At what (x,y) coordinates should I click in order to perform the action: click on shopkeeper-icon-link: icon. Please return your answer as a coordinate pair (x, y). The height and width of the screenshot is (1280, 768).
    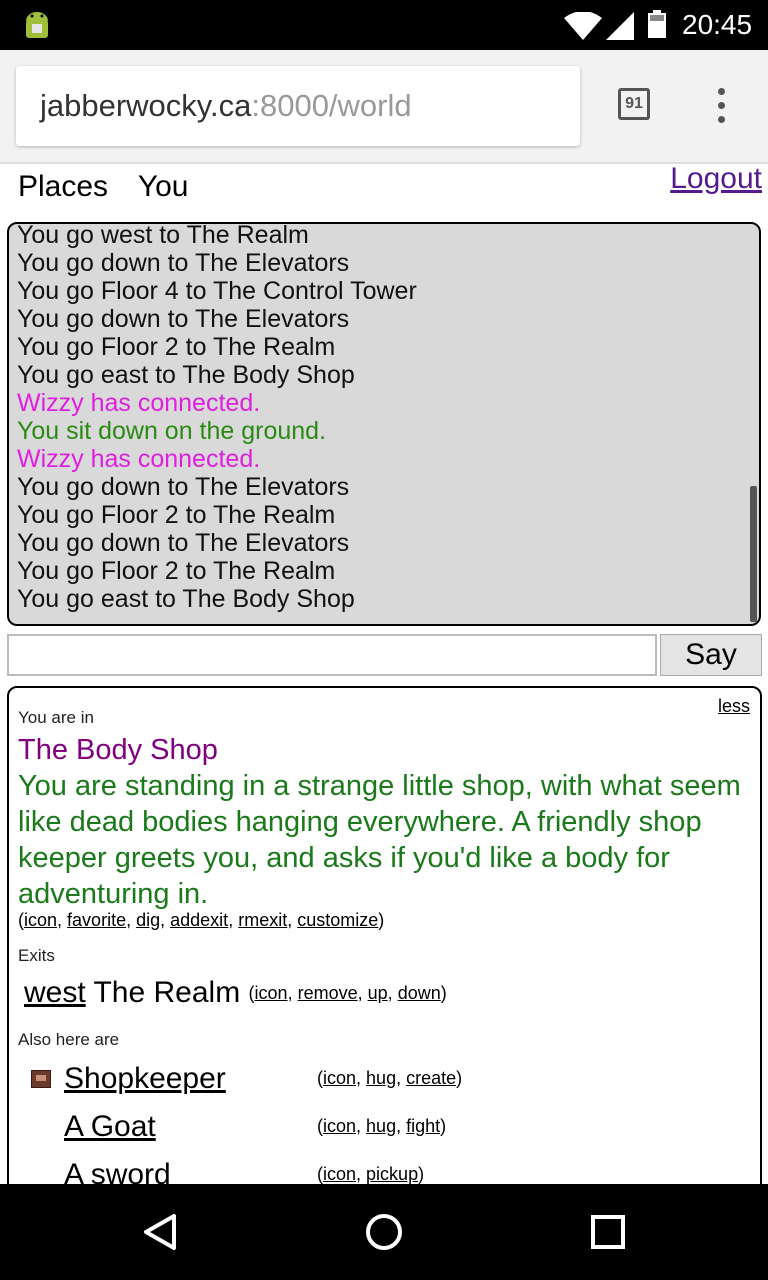
    Looking at the image, I should click on (339, 1078).